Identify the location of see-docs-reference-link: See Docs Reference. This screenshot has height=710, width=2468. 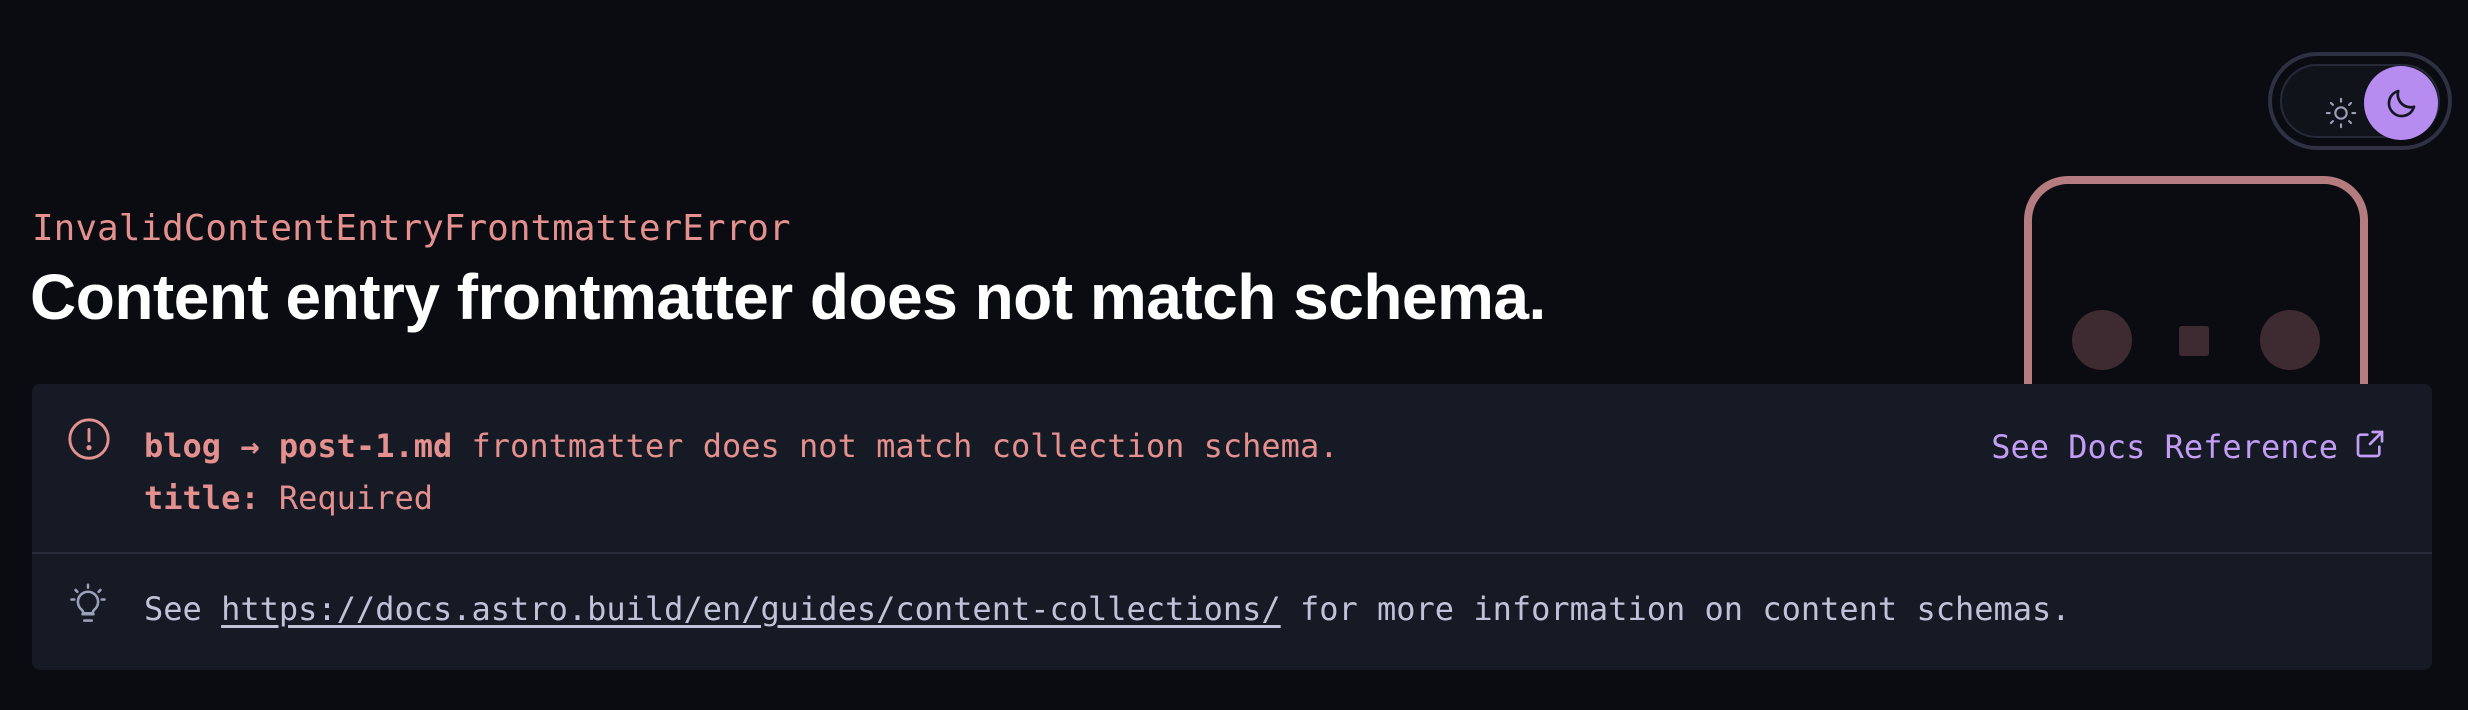
(2188, 447).